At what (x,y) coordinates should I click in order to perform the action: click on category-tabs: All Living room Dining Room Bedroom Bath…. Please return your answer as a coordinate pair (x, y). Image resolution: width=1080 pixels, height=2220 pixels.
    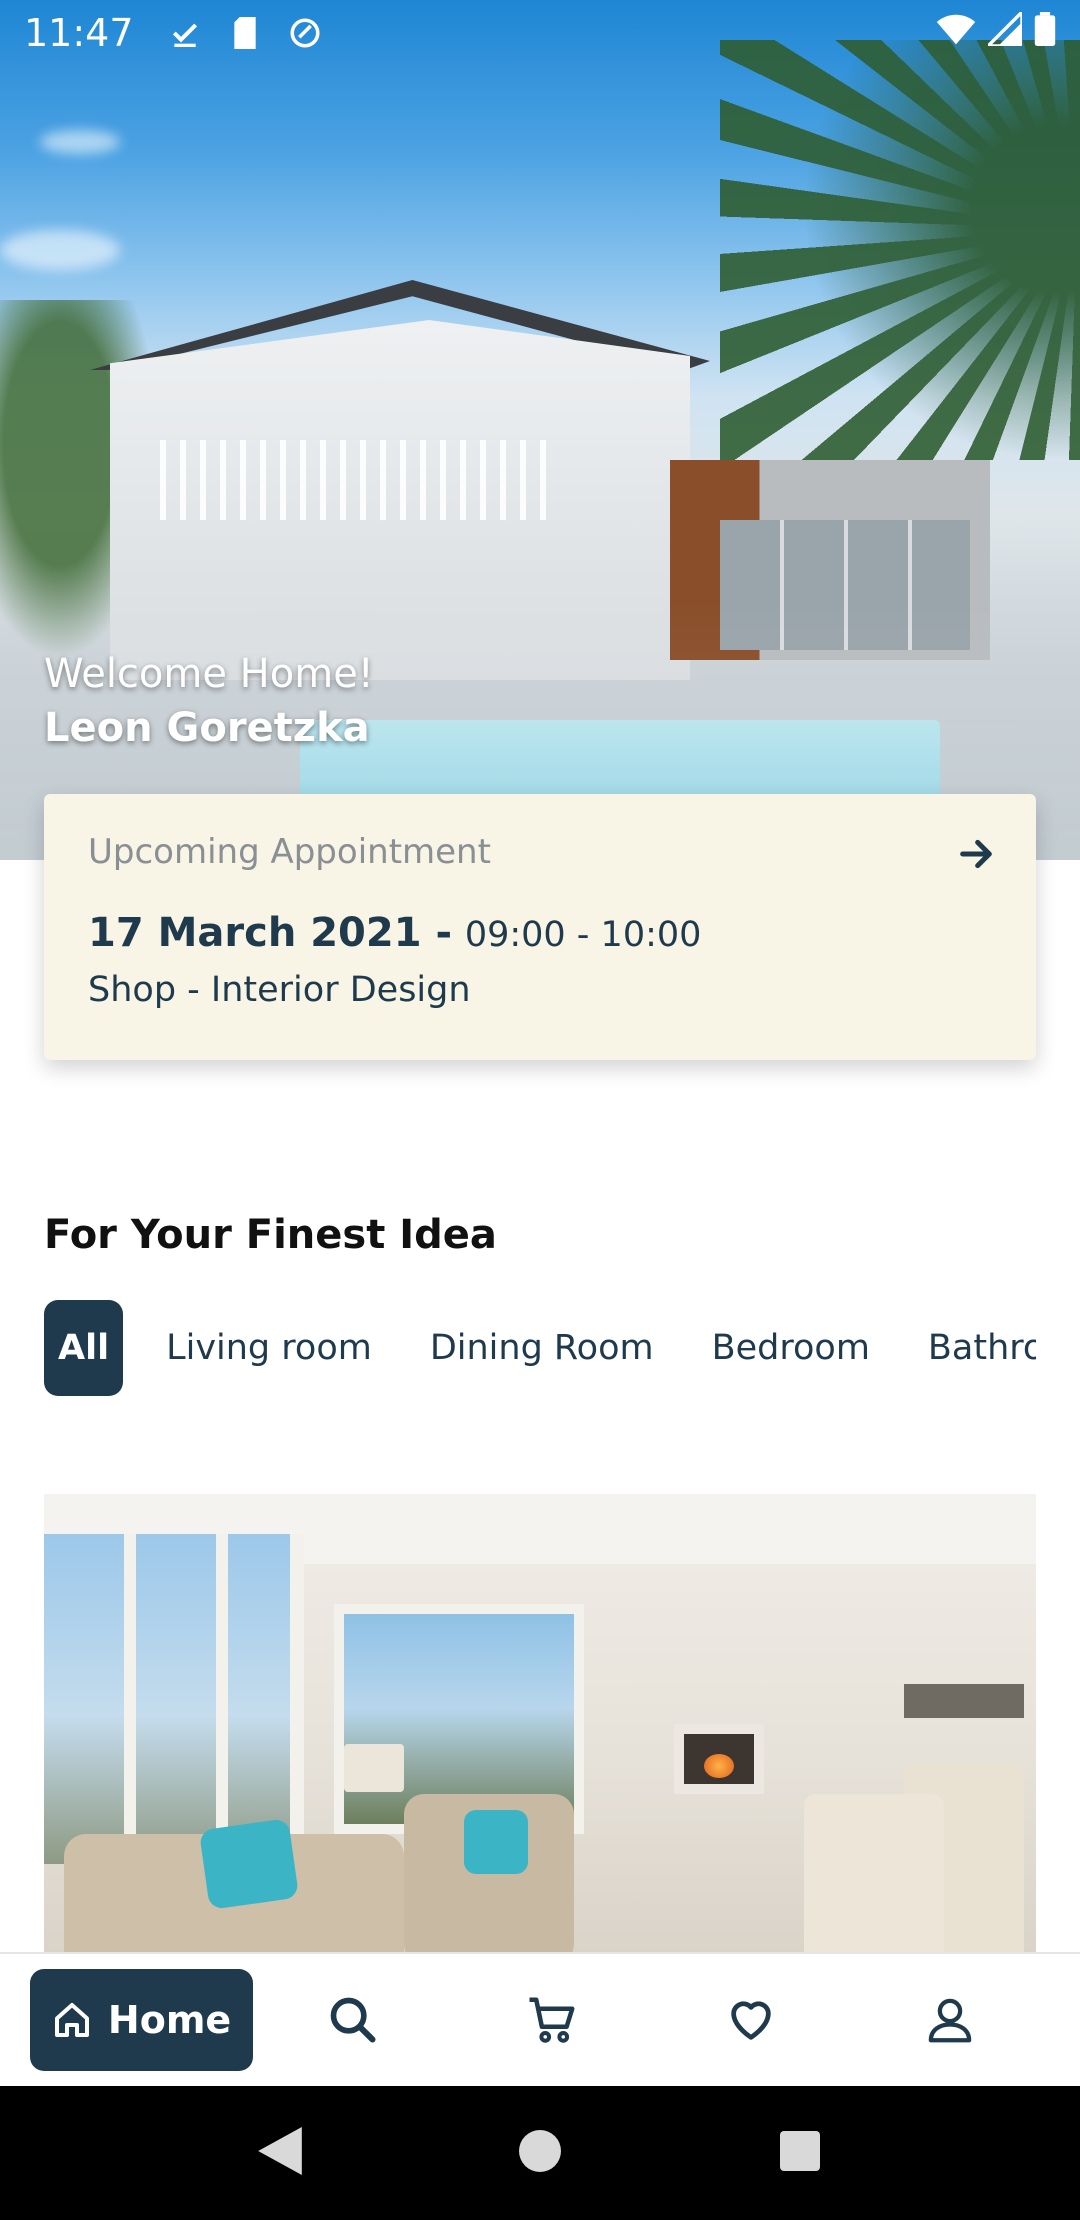
    Looking at the image, I should click on (540, 1348).